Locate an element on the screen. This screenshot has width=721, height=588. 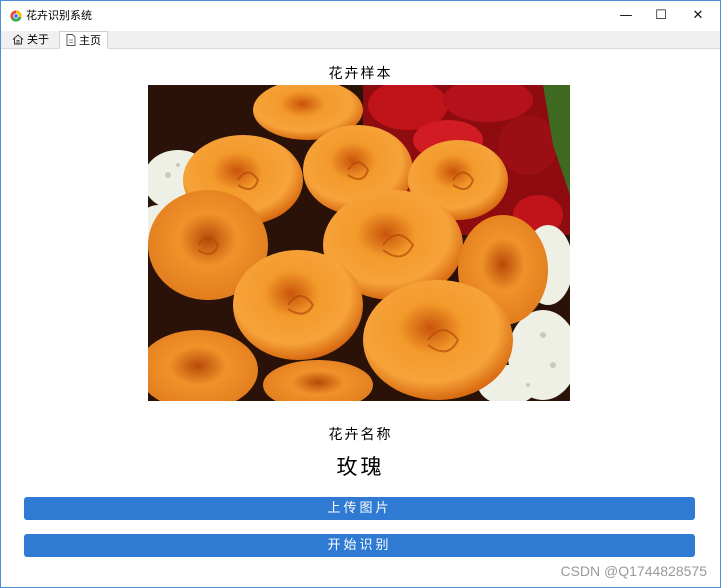
minimize-icon: — is located at coordinates (626, 15).